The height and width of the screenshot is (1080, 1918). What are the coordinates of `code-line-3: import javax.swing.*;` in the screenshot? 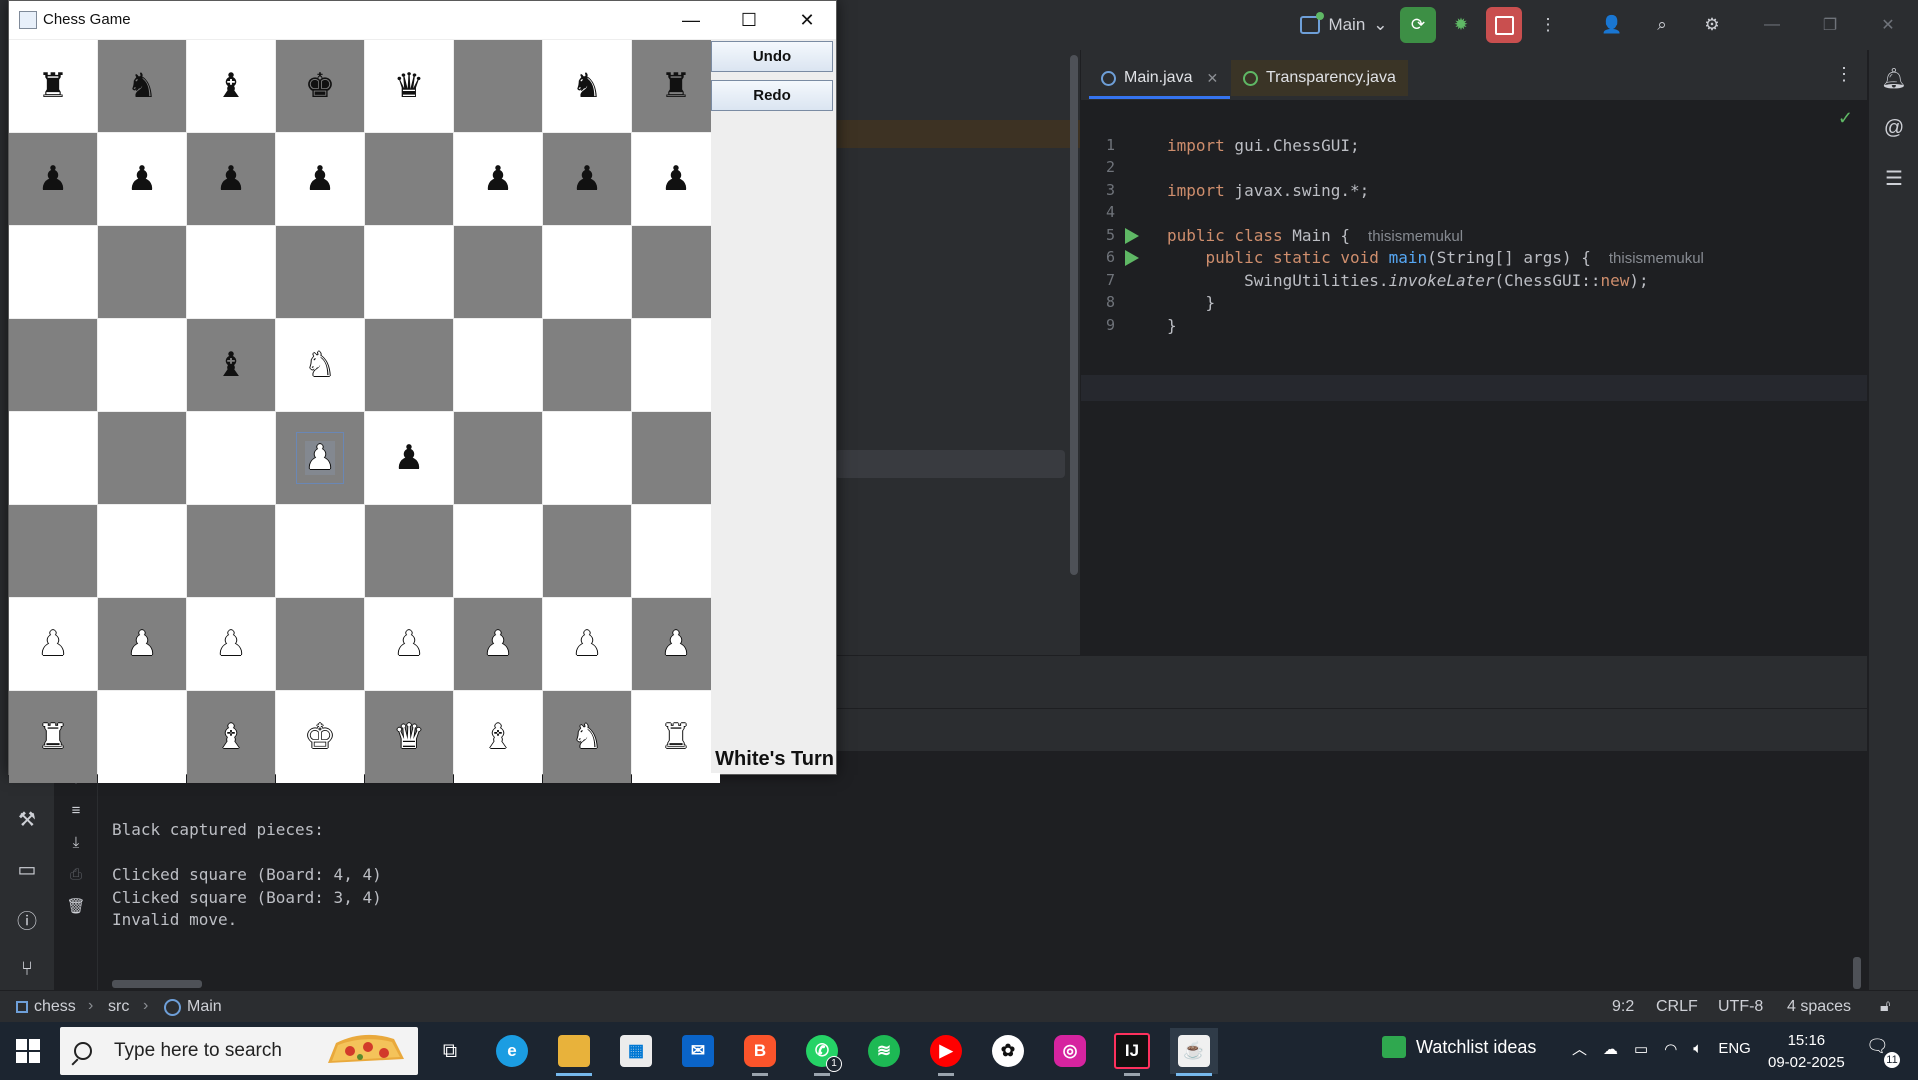 It's located at (1268, 190).